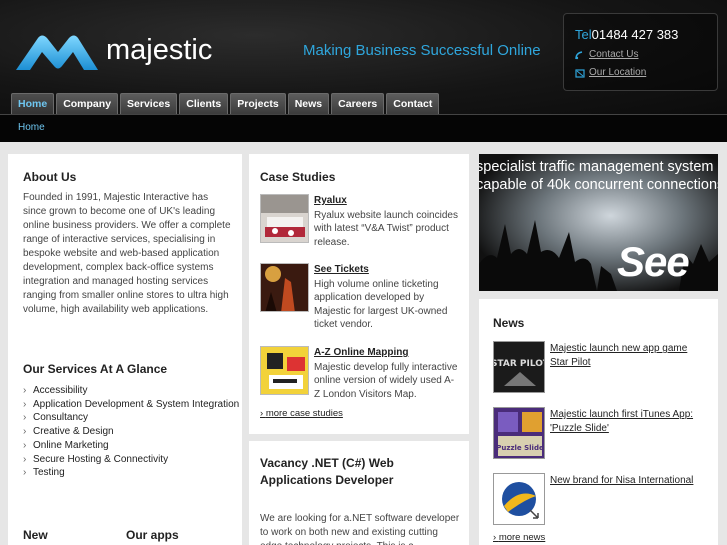 This screenshot has height=545, width=727. Describe the element at coordinates (131, 473) in the screenshot. I see `service-item: Testing` at that location.